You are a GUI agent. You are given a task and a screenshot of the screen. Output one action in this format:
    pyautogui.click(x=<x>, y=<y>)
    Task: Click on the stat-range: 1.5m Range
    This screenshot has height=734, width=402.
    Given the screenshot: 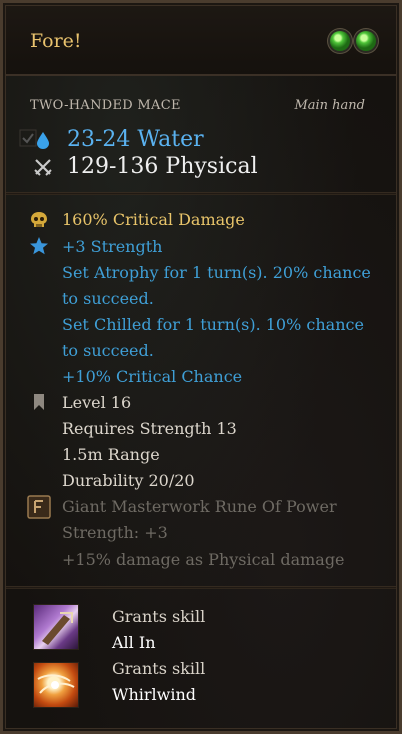 What is the action you would take?
    pyautogui.click(x=111, y=454)
    